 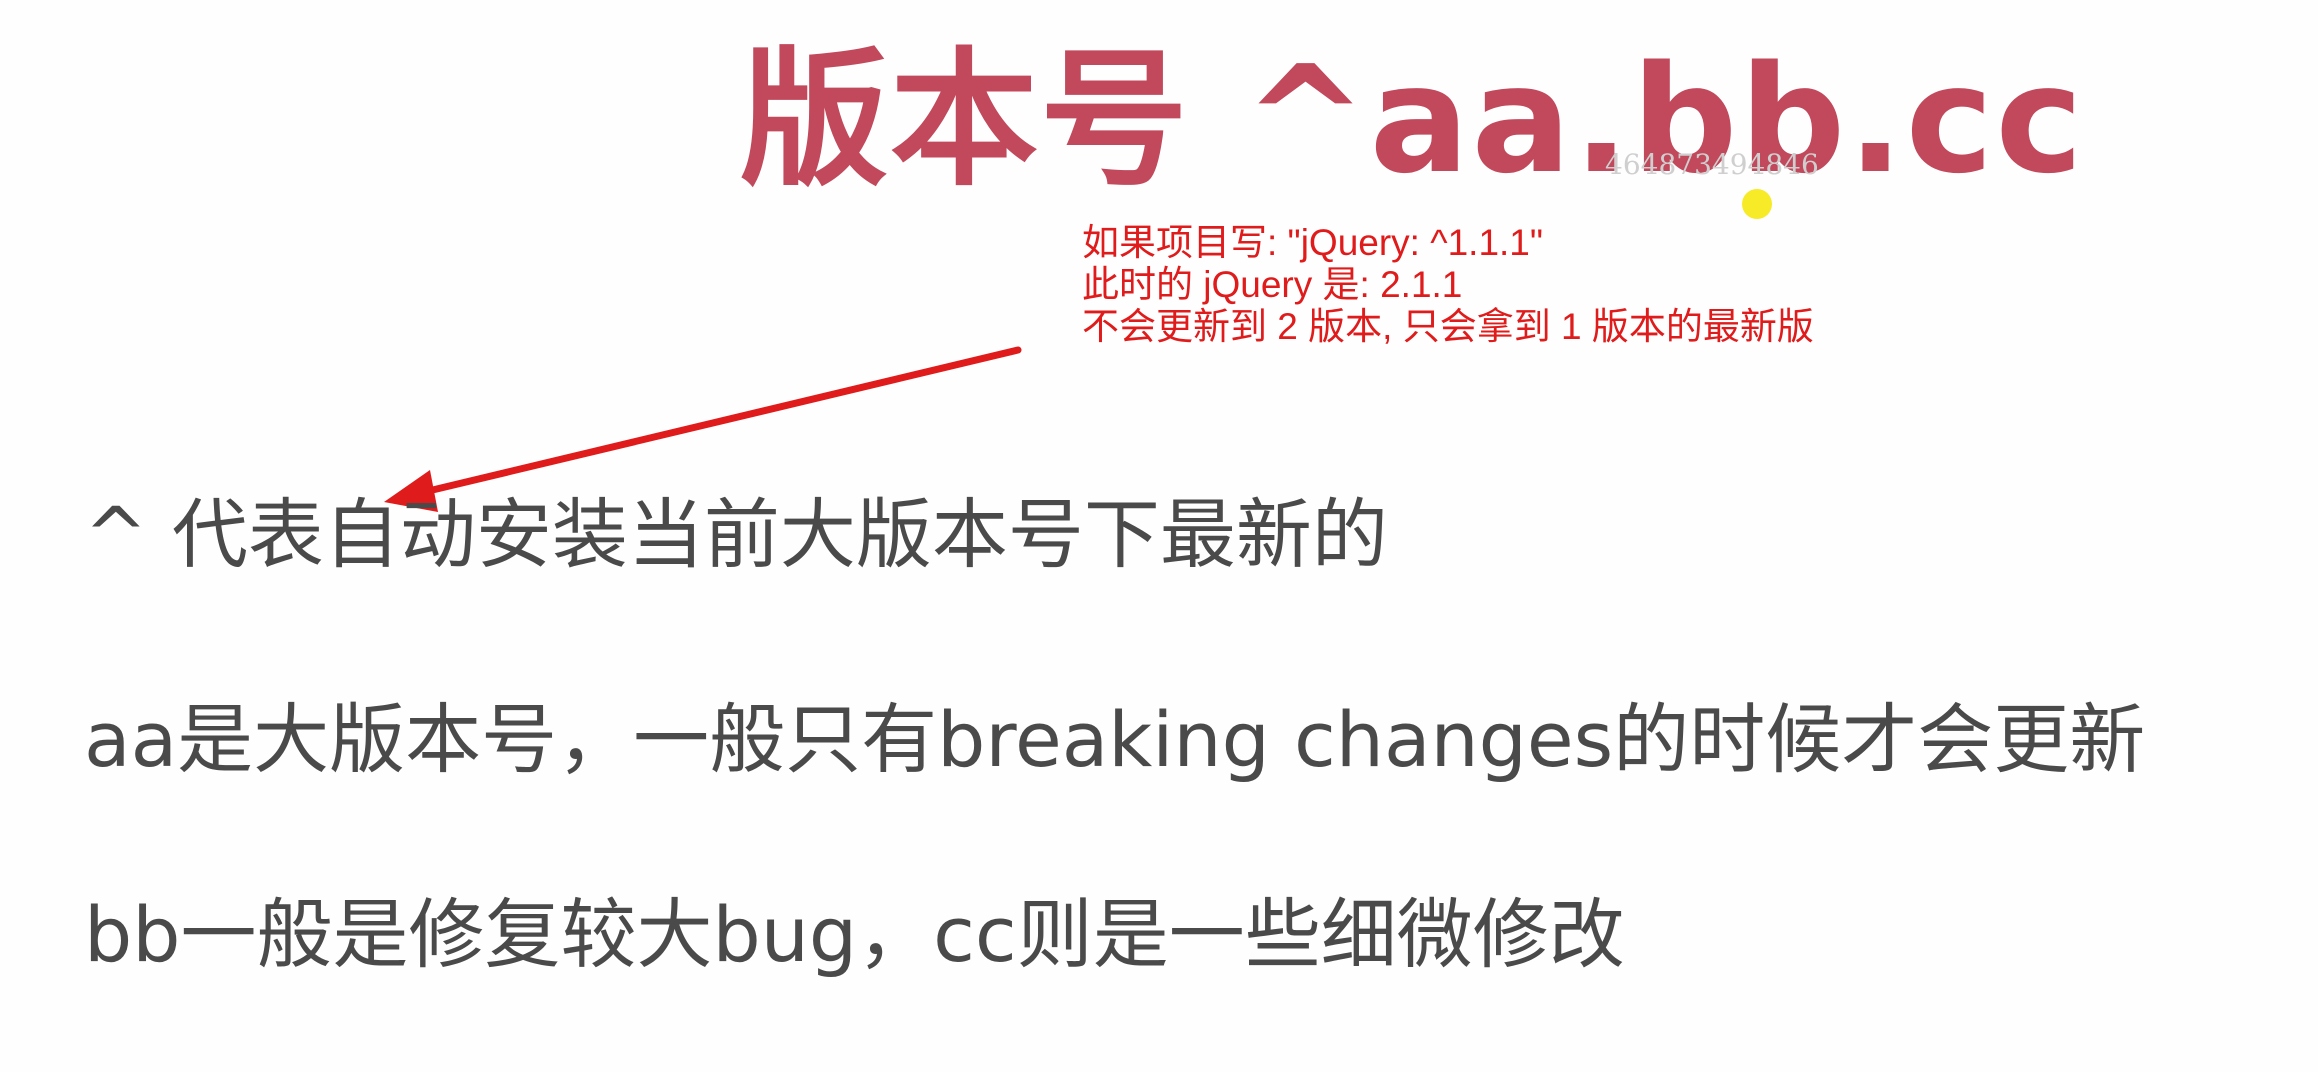 I want to click on body-line-minor-patch: bb一般是修复较大bug，cc则是一些细微修改, so click(x=854, y=934).